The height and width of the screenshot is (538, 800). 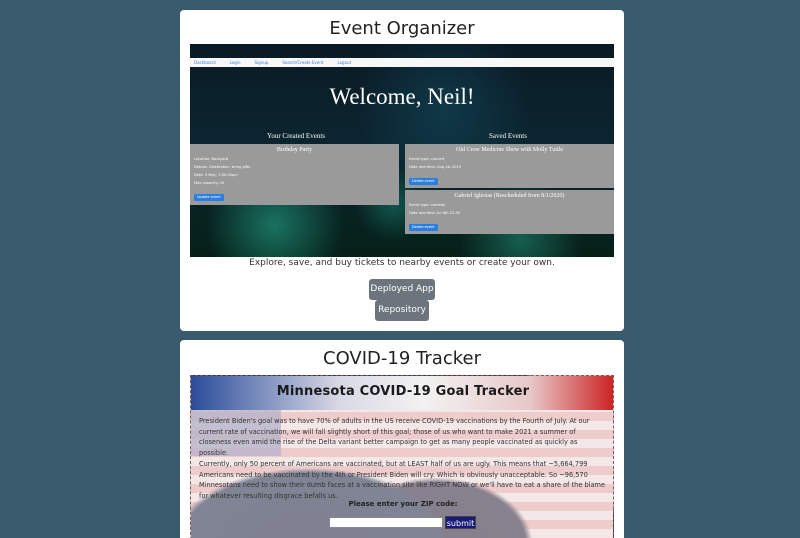 I want to click on repository-button: Repository, so click(x=402, y=310).